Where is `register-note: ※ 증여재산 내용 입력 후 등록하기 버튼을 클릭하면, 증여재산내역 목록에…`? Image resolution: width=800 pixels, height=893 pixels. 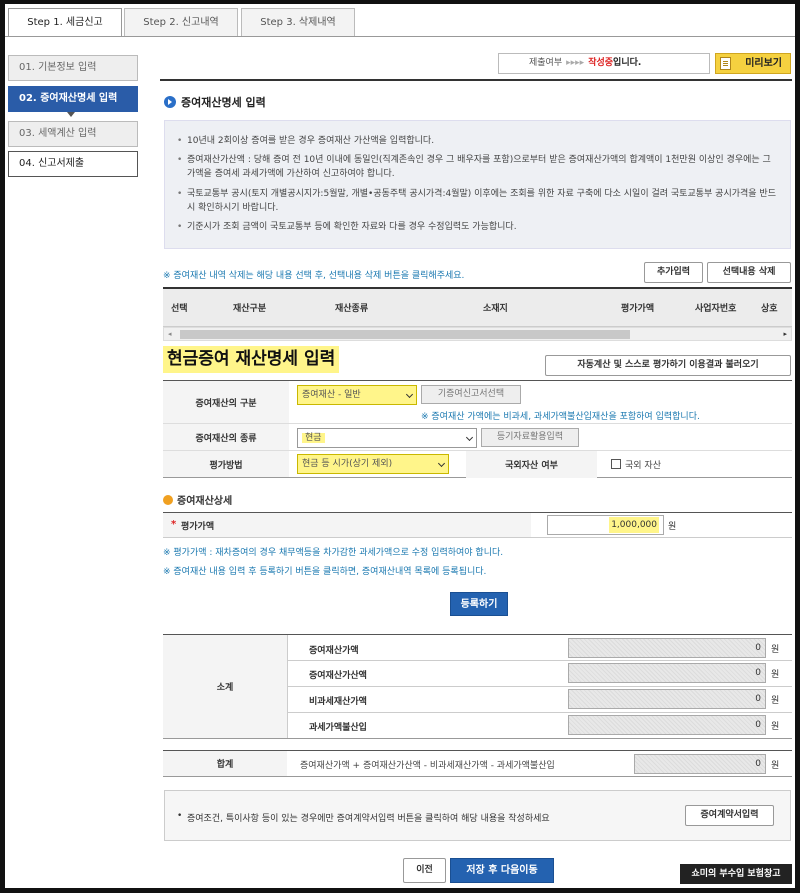 register-note: ※ 증여재산 내용 입력 후 등록하기 버튼을 클릭하면, 증여재산내역 목록에… is located at coordinates (325, 572).